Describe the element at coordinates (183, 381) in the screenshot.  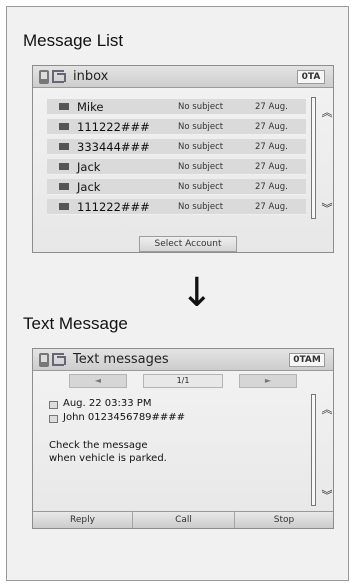
I see `page-indicator: 1/1` at that location.